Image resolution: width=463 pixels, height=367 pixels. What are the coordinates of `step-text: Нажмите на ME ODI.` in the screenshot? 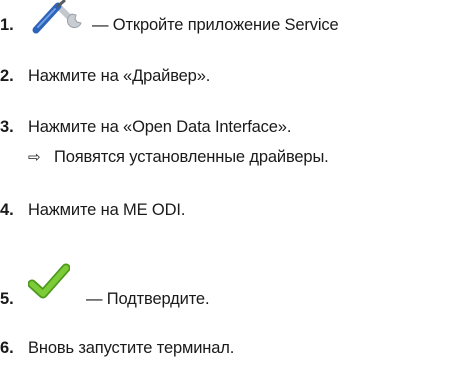 It's located at (107, 209).